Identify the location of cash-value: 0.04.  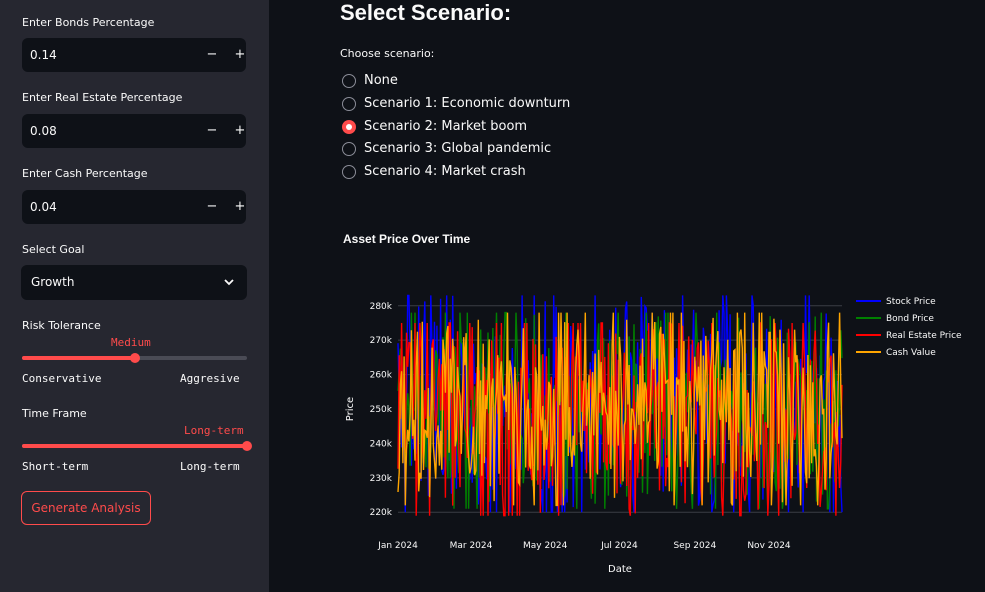
(43, 207).